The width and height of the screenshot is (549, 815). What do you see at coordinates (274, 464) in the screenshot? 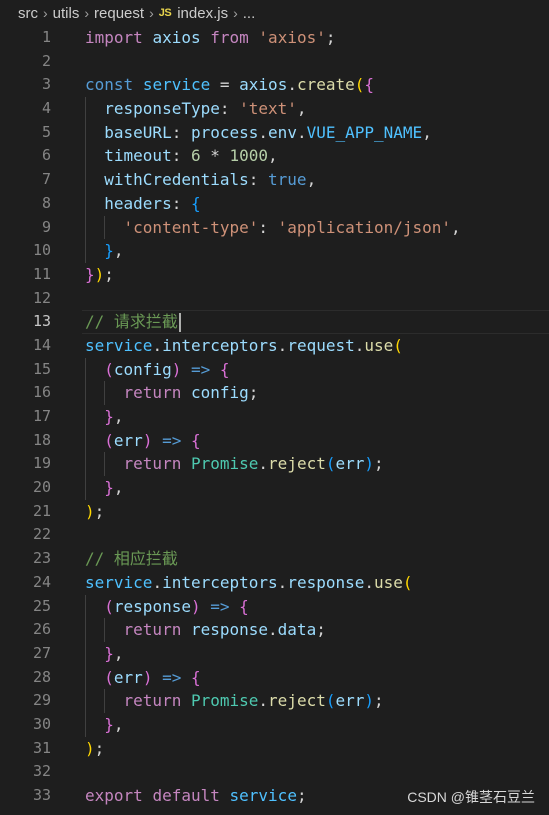
I see `code-line: 19 return Promise.reject(err);` at bounding box center [274, 464].